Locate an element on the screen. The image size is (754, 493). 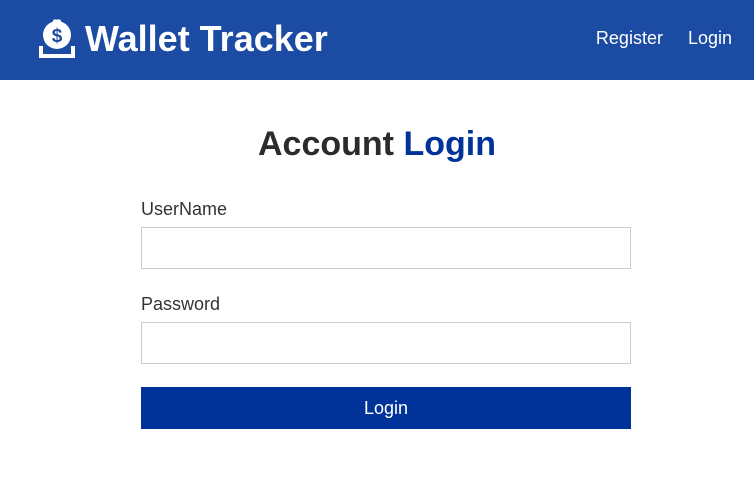
password-label: Password is located at coordinates (181, 304).